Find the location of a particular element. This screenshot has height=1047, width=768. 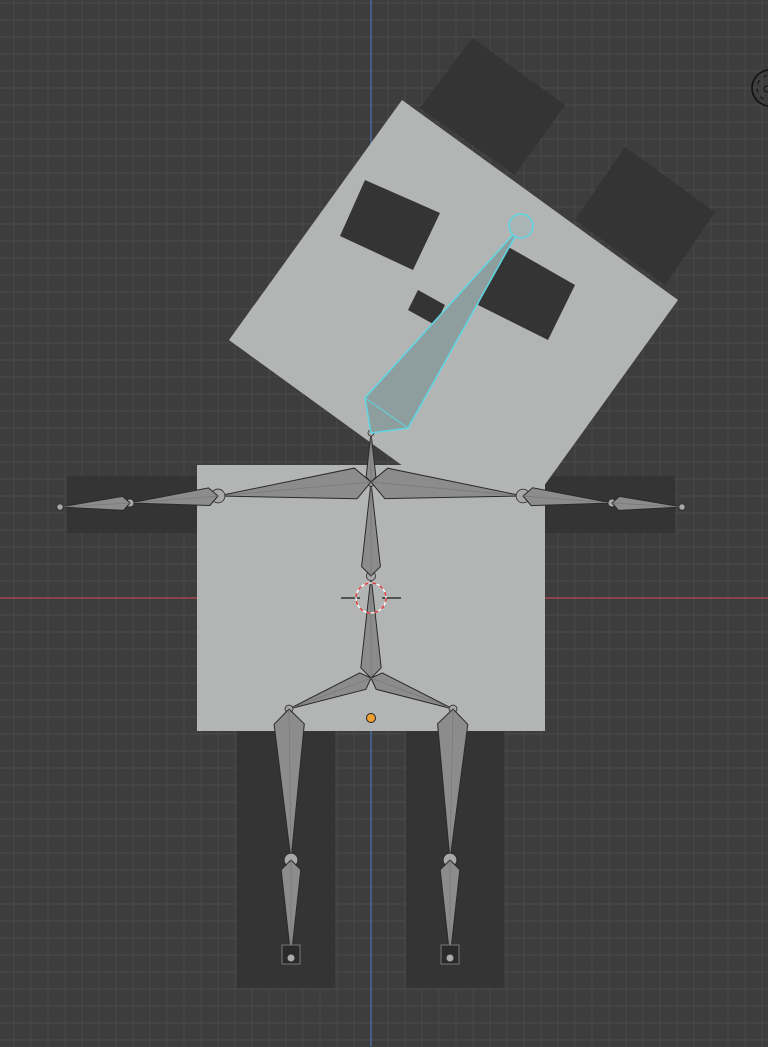

object-origin-icon is located at coordinates (371, 718).